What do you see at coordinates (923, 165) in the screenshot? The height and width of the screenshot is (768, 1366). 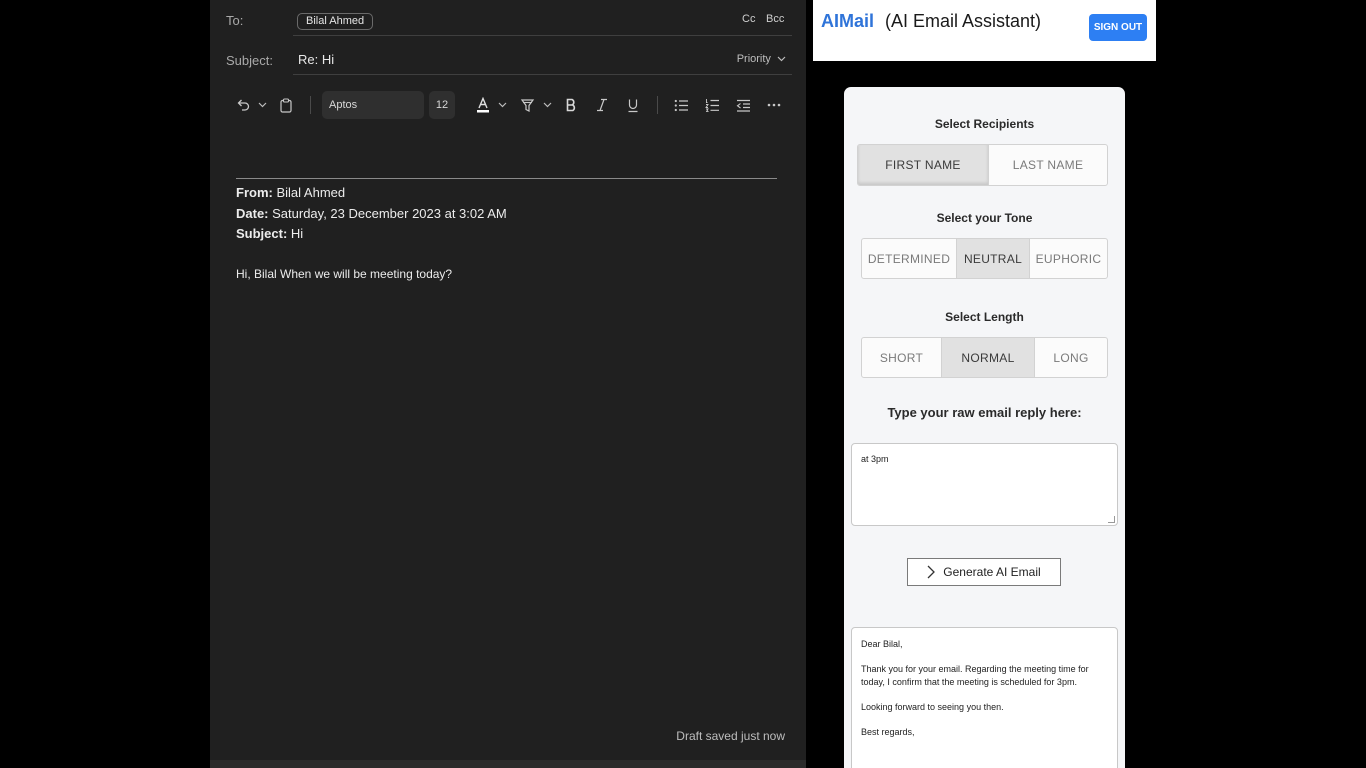 I see `first-name-option: FIRST NAME` at bounding box center [923, 165].